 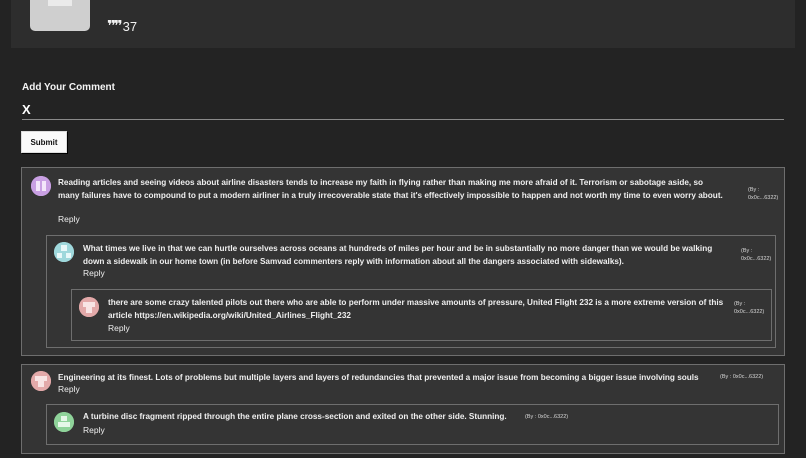 I want to click on comment-count: ❞❞ 37, so click(x=122, y=26).